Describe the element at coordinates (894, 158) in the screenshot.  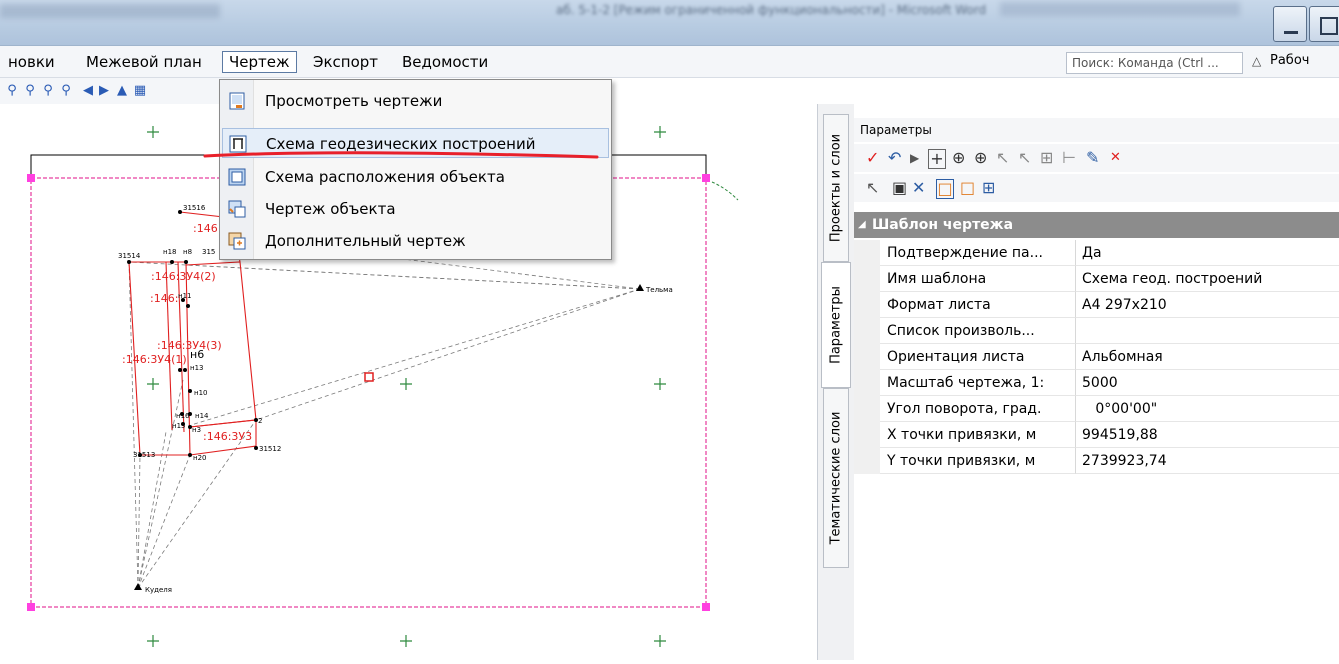
I see `undo-icon: ↶` at that location.